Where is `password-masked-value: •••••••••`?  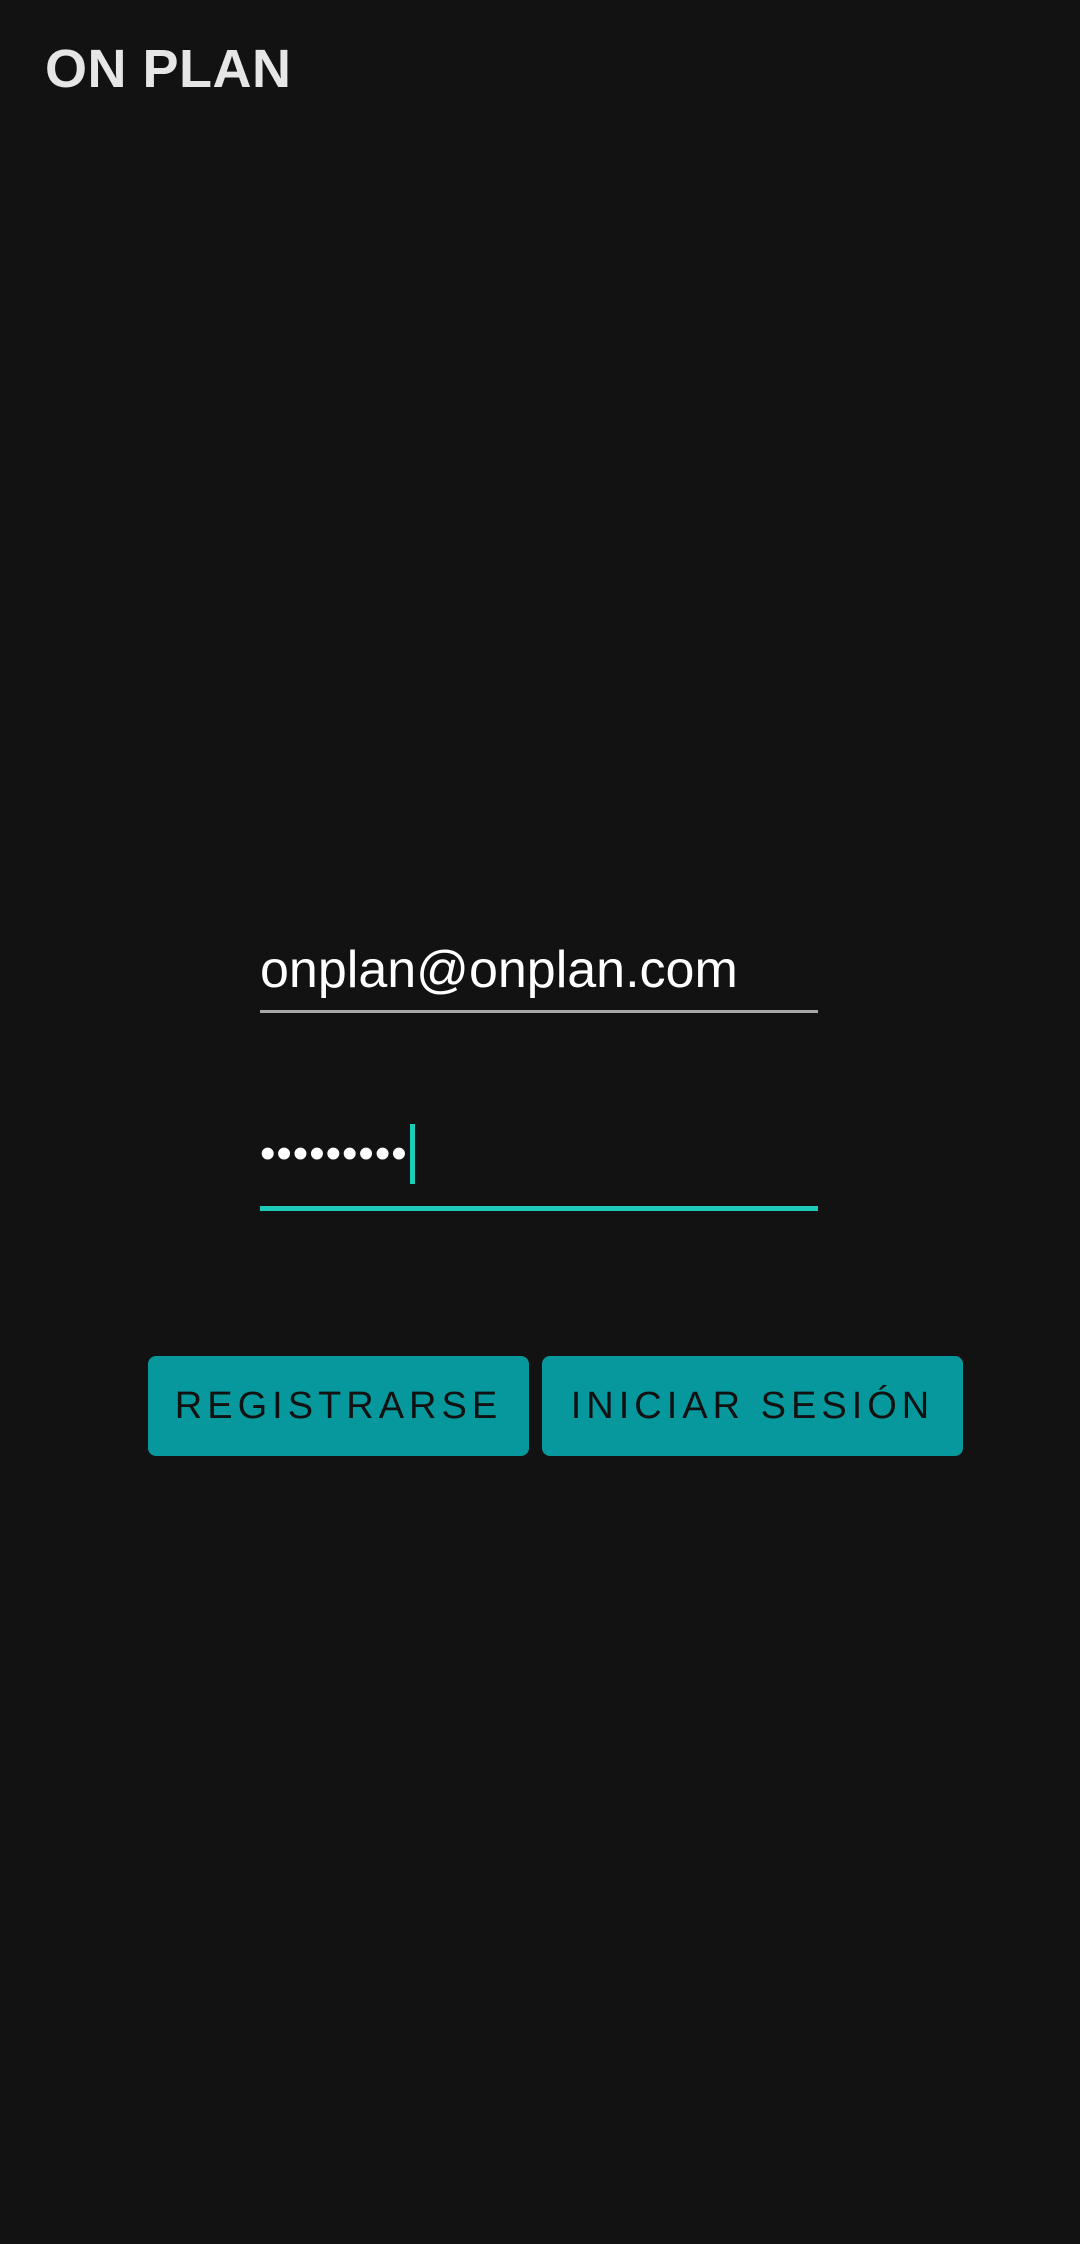 password-masked-value: ••••••••• is located at coordinates (334, 1153).